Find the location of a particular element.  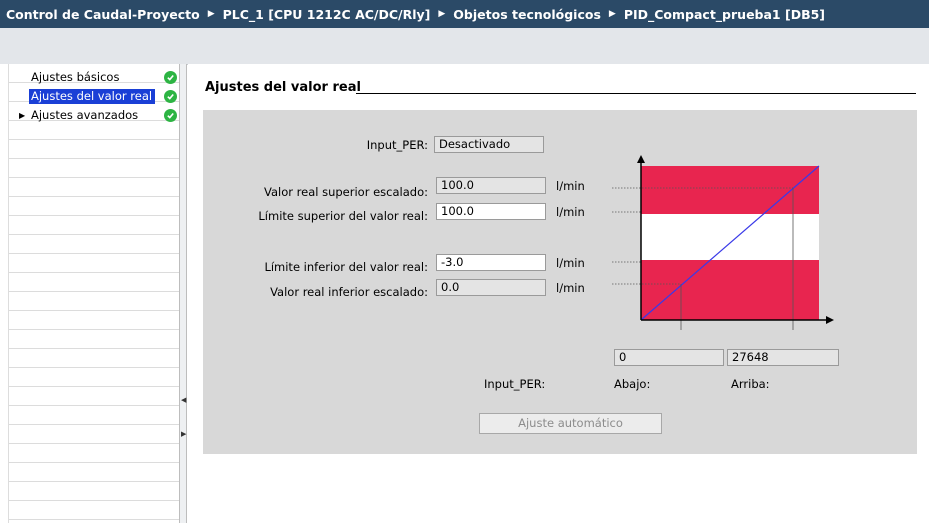

x-axis-arrow-icon is located at coordinates (830, 320).